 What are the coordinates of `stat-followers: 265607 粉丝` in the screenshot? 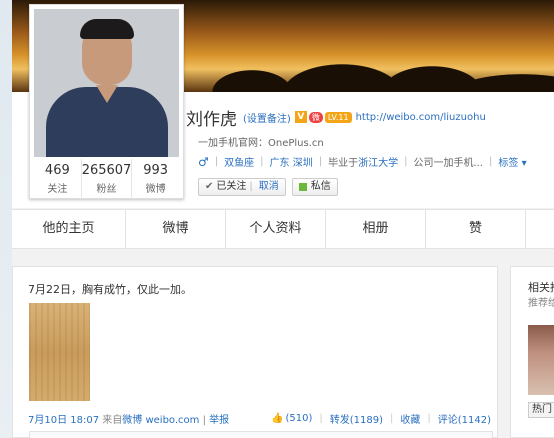 It's located at (107, 179).